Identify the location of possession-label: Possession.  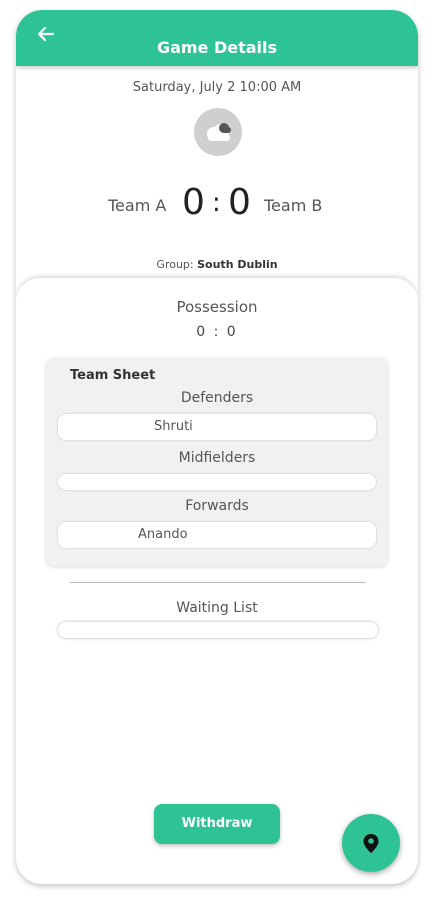
(217, 307).